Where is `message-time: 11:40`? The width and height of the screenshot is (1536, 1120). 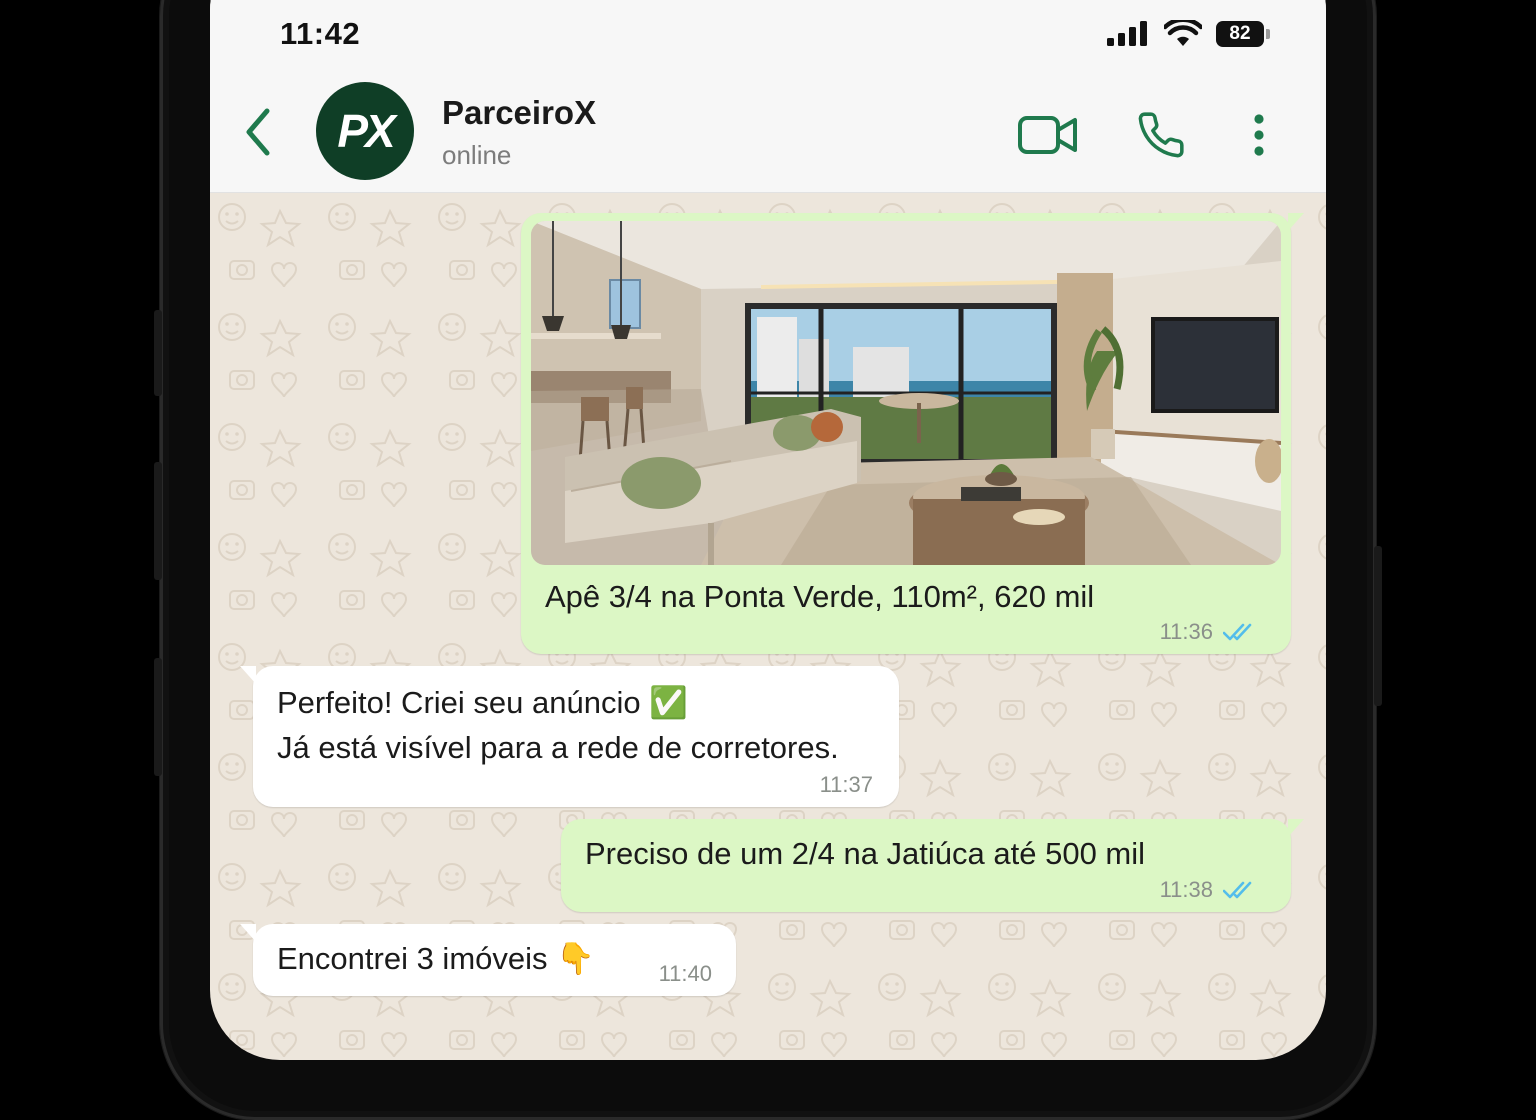 message-time: 11:40 is located at coordinates (685, 973).